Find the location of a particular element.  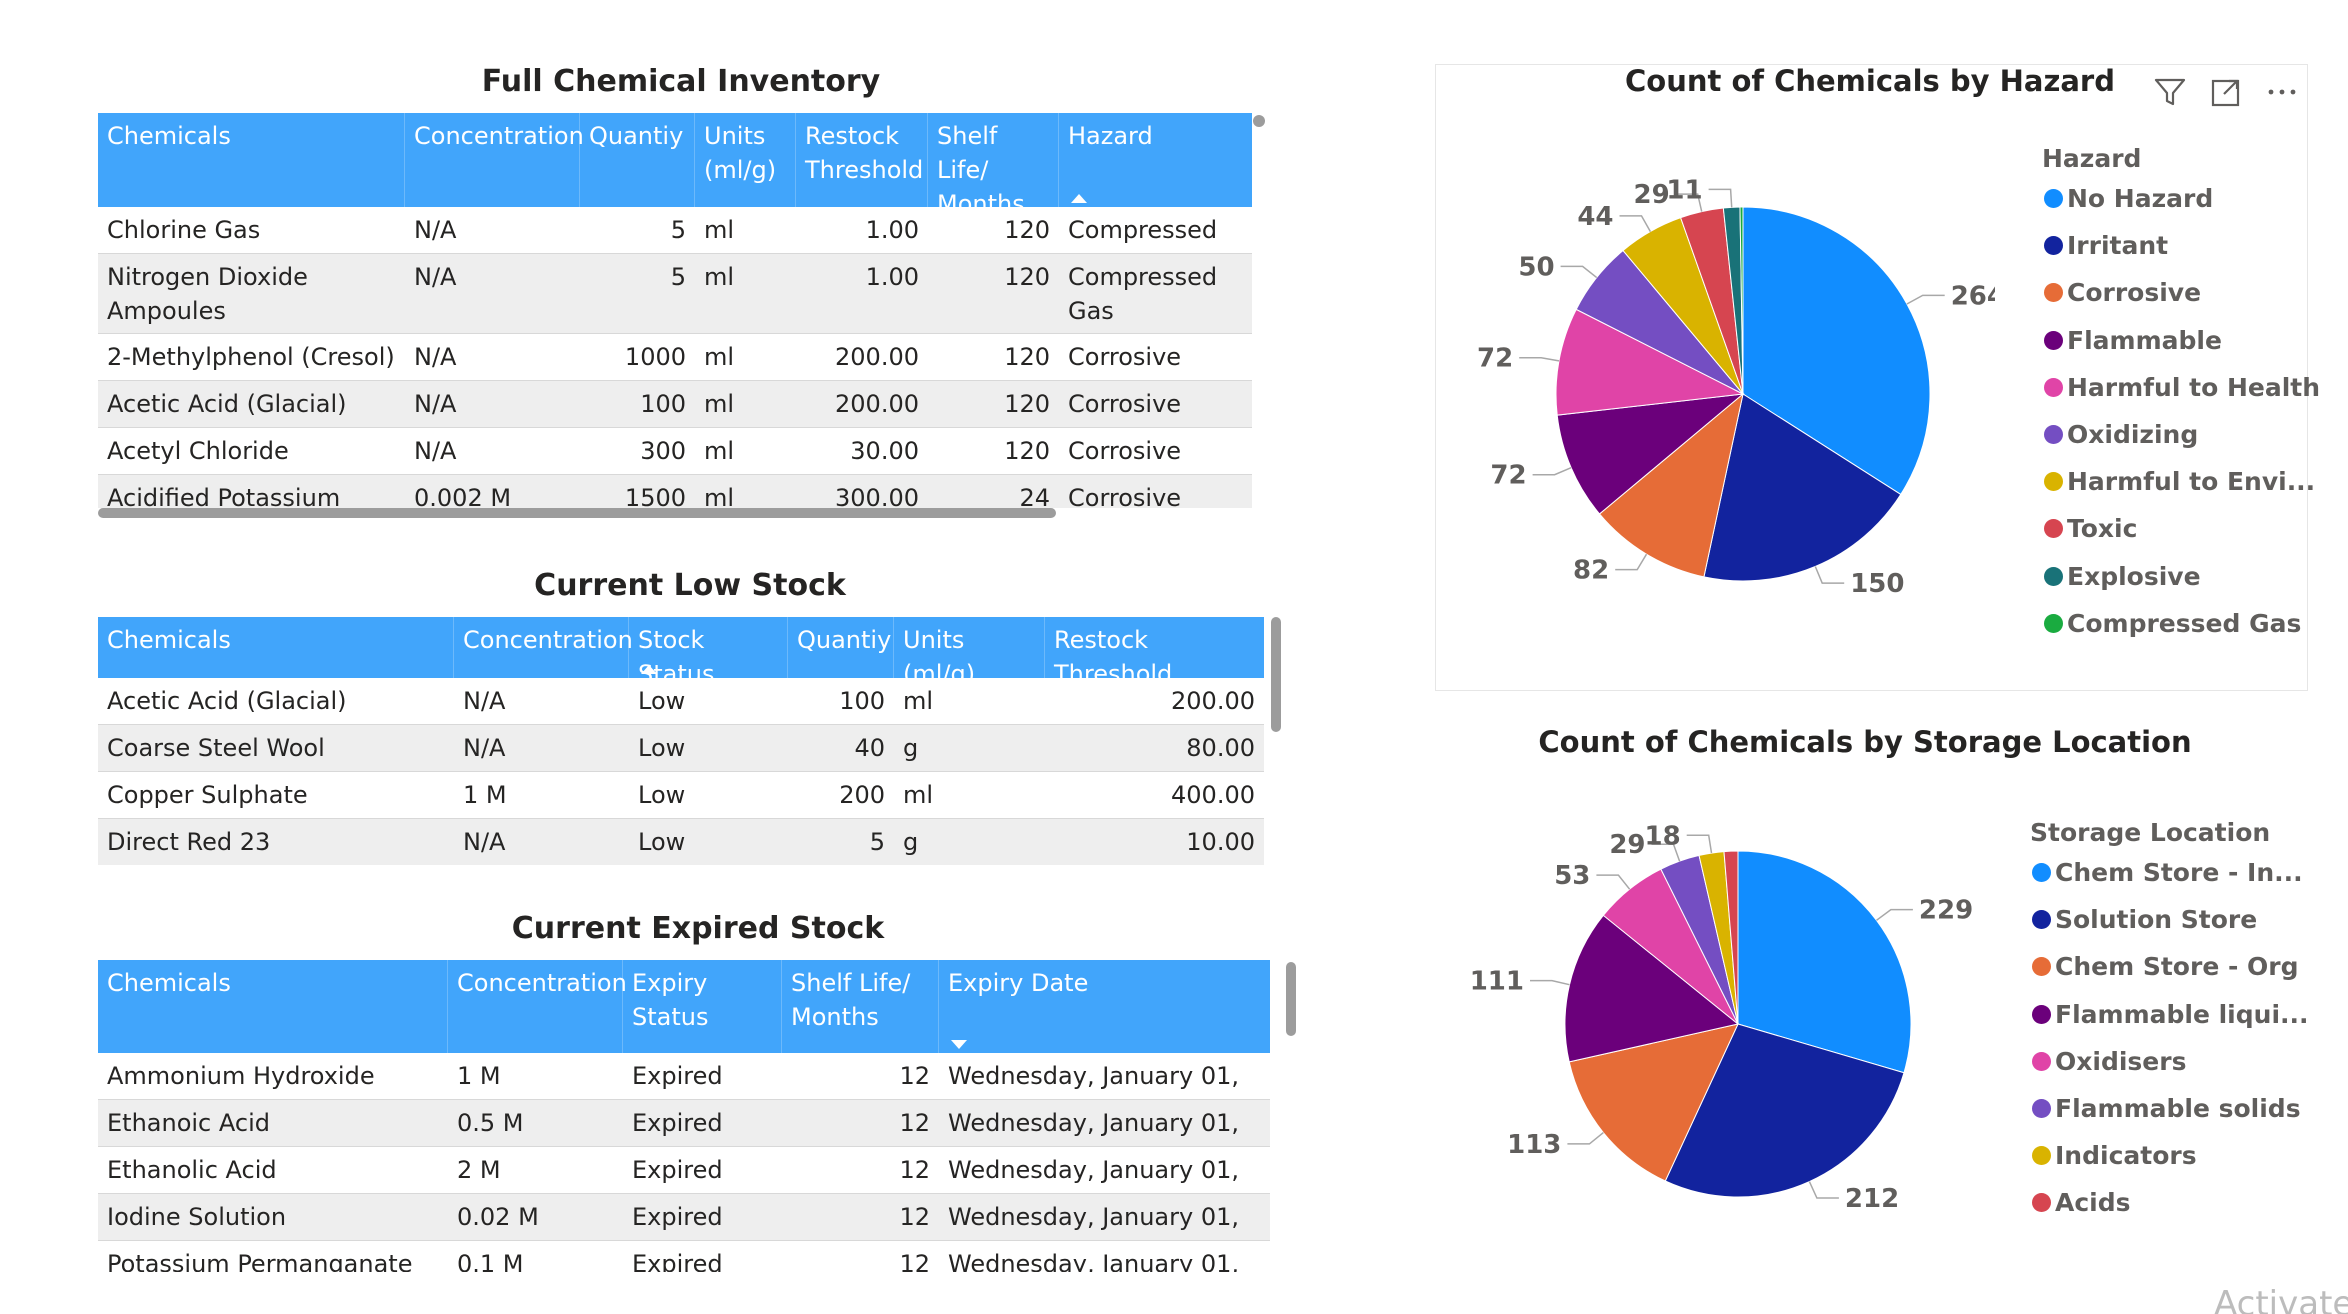

legend-item: Chem Store - Org is located at coordinates (2165, 966).